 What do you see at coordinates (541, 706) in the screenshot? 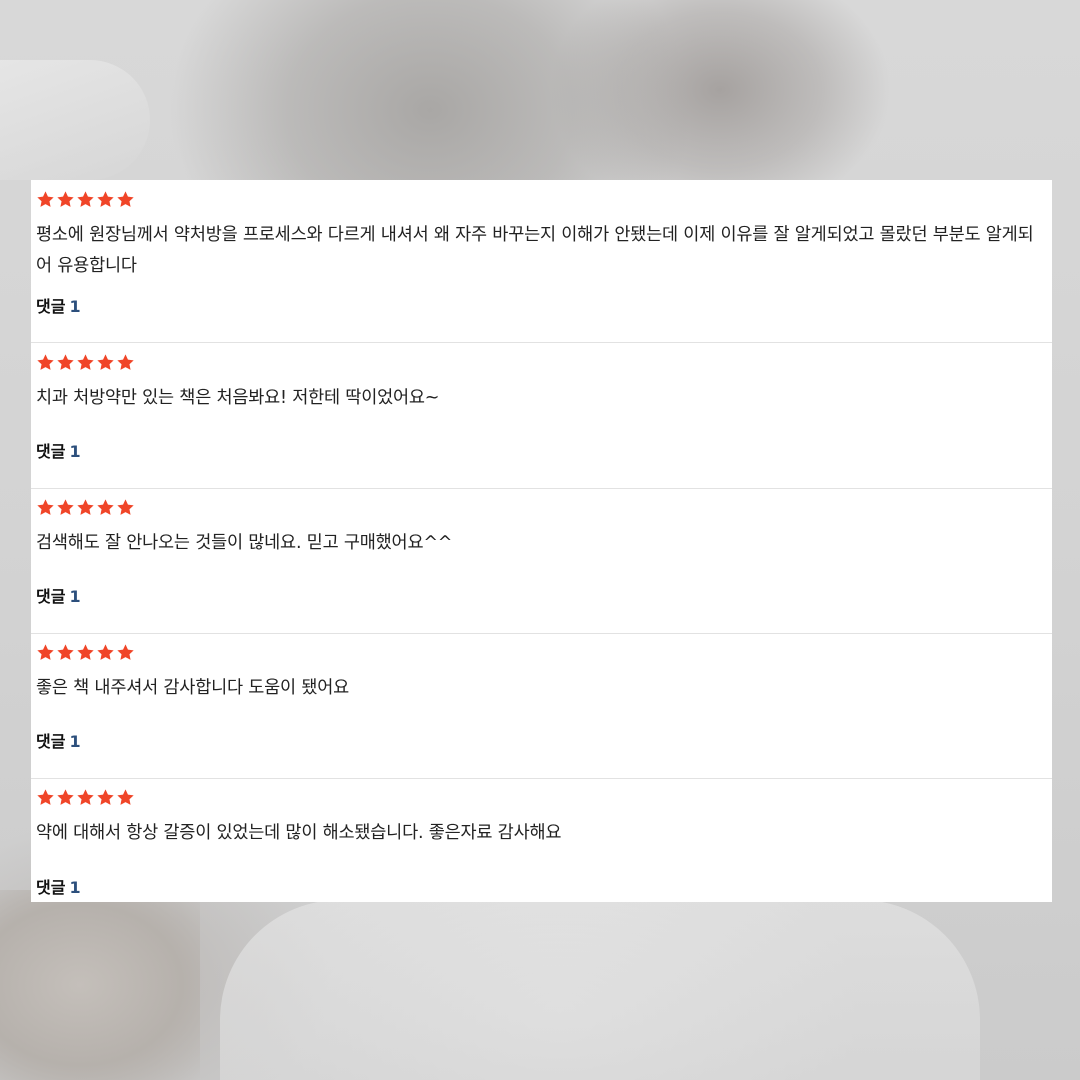
I see `review-item: 좋은 책 내주셔서 감사합니다 도움이 됐어요 댓글 1` at bounding box center [541, 706].